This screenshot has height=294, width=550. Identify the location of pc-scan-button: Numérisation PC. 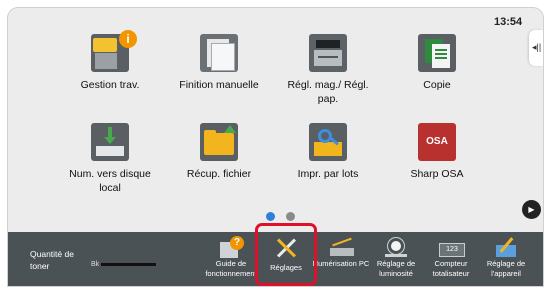
(341, 259).